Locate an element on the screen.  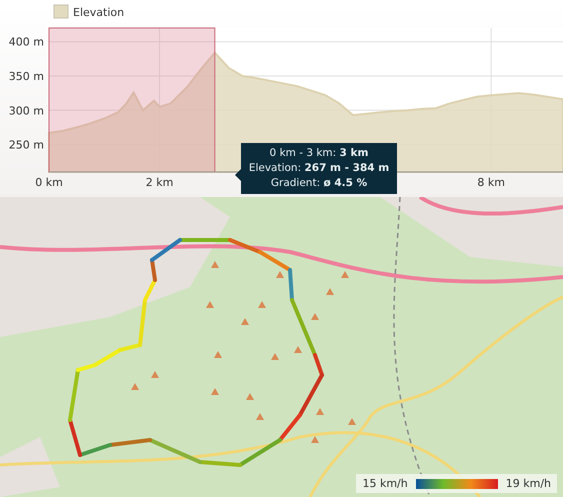
x-axis-label: 2 km is located at coordinates (160, 182).